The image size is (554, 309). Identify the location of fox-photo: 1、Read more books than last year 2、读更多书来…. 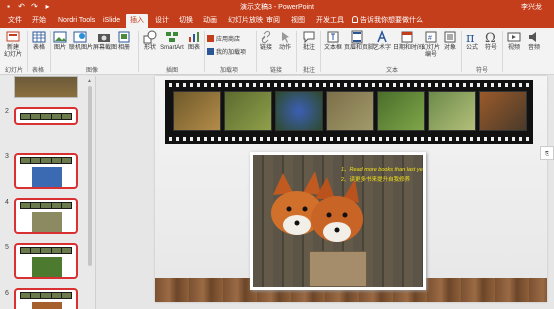
(338, 221).